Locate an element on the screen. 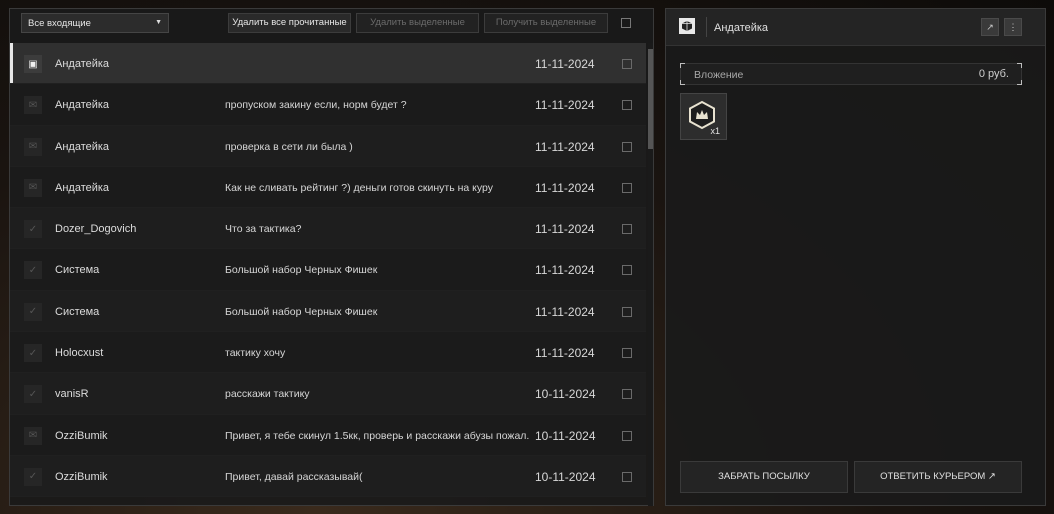 Image resolution: width=1054 pixels, height=514 pixels. delete-all-read-button: Удалить все прочитанные is located at coordinates (289, 23).